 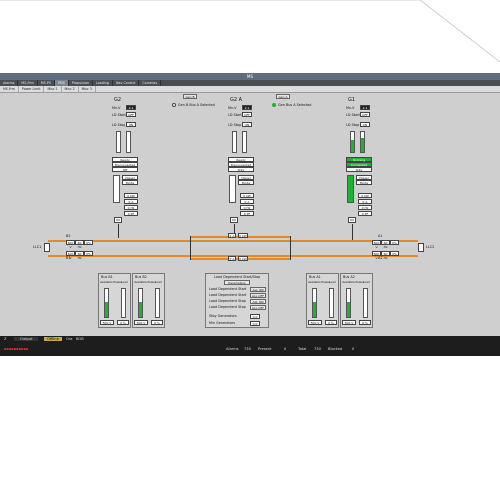 What do you see at coordinates (16, 349) in the screenshot?
I see `alarm-leds-icon: ▪▪▪▪▪▪▪▪▪▪` at bounding box center [16, 349].